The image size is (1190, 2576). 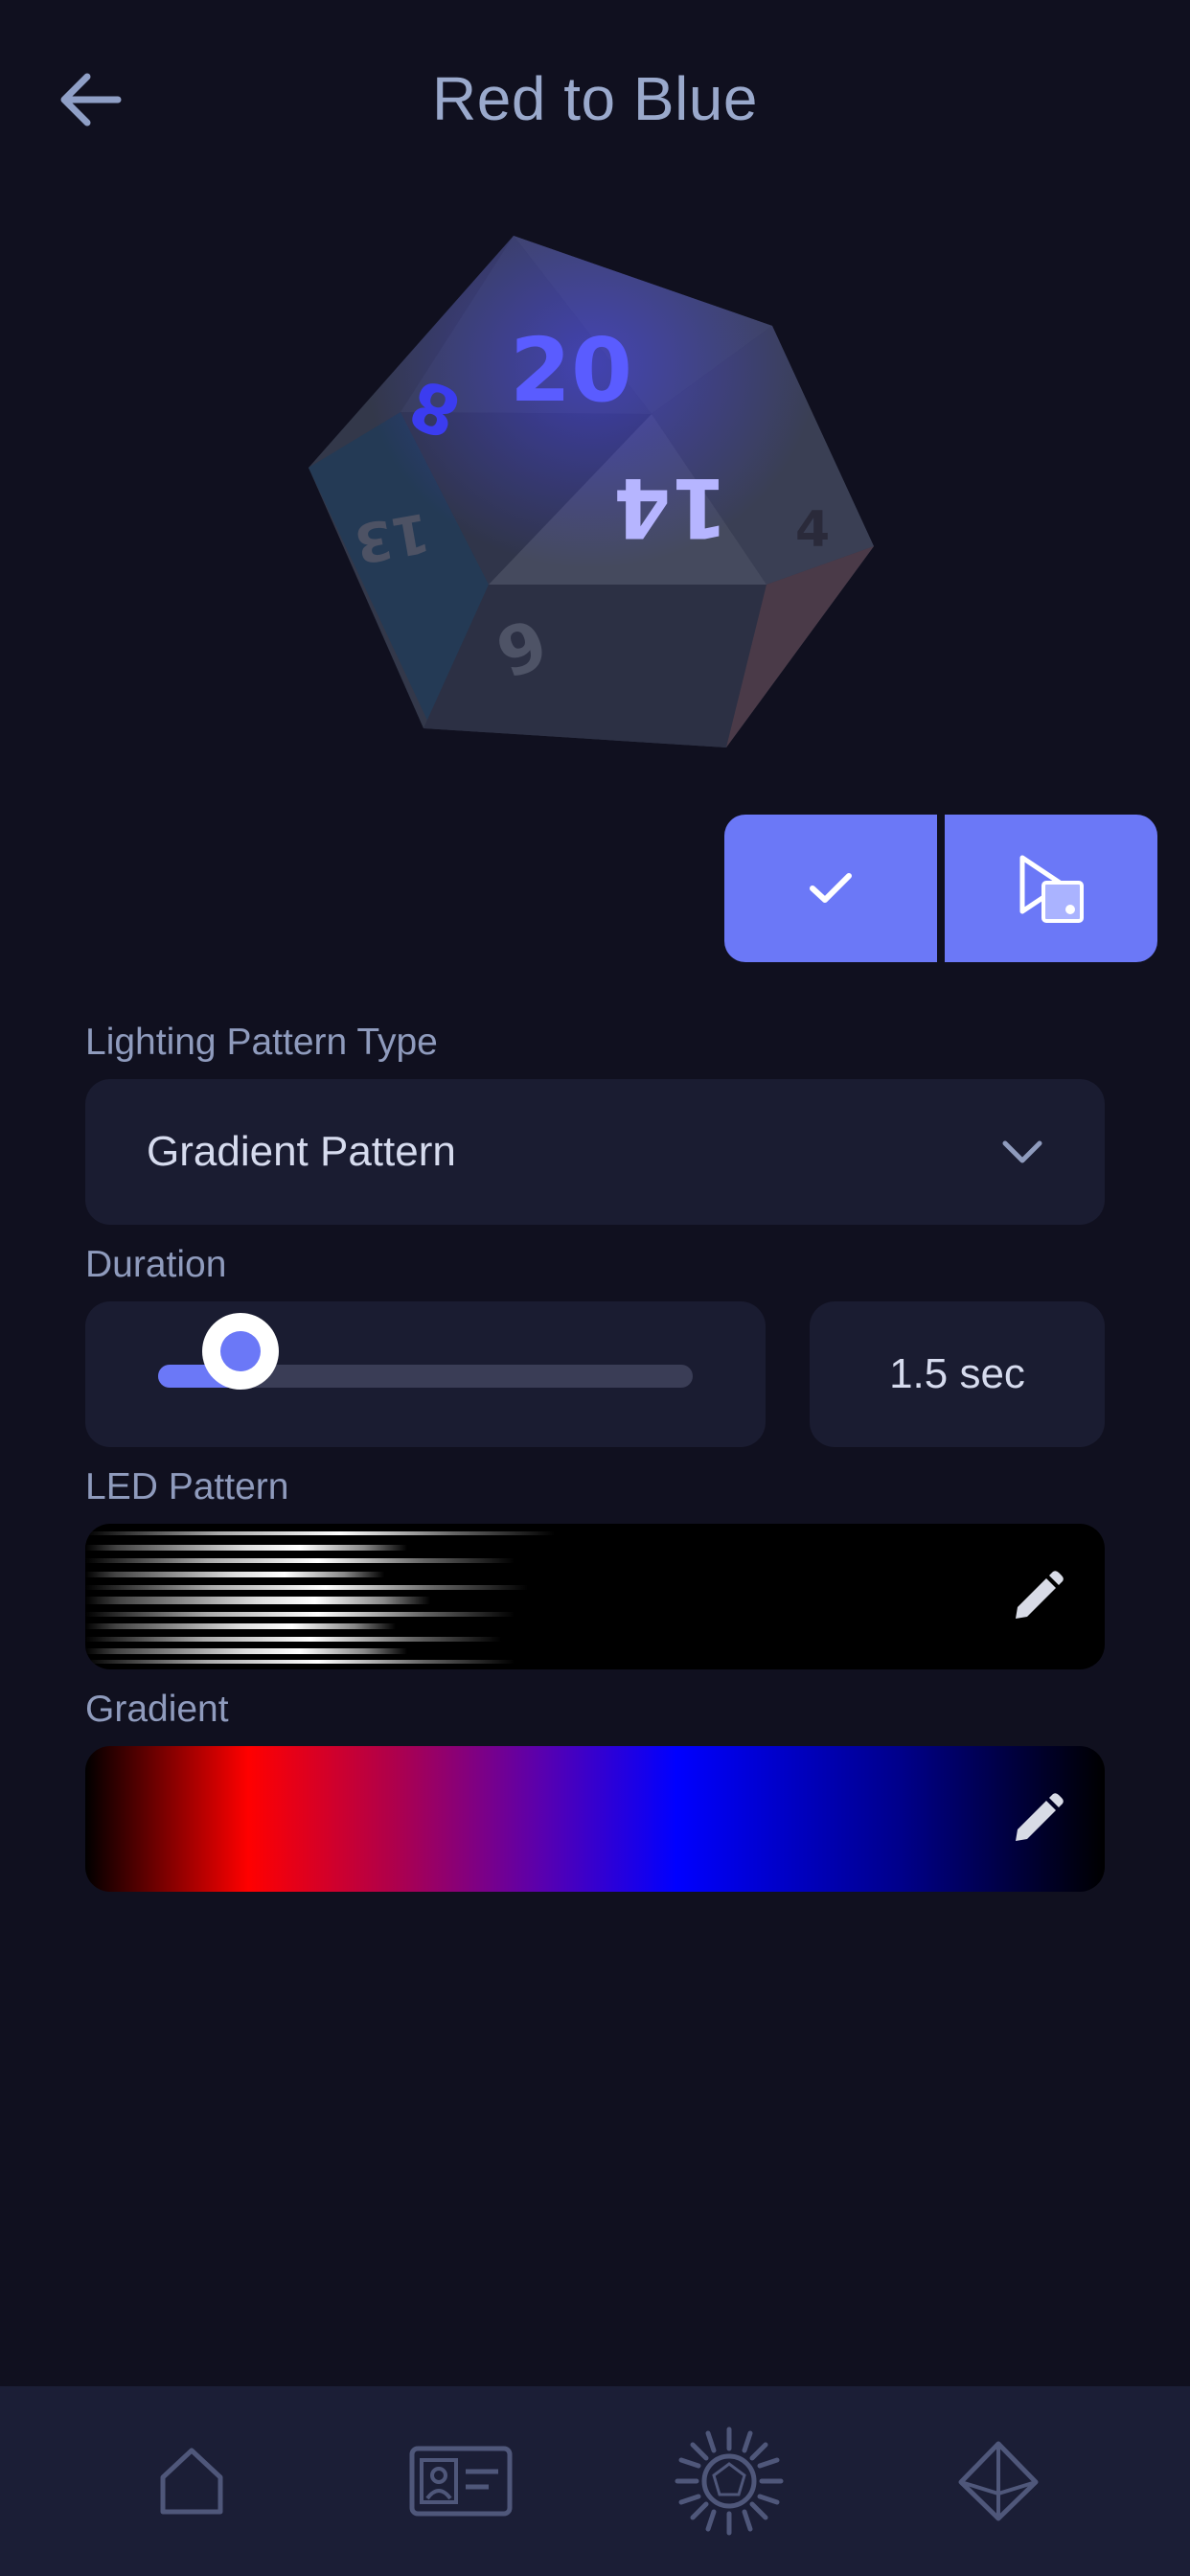 I want to click on die-face-20: 20, so click(x=571, y=370).